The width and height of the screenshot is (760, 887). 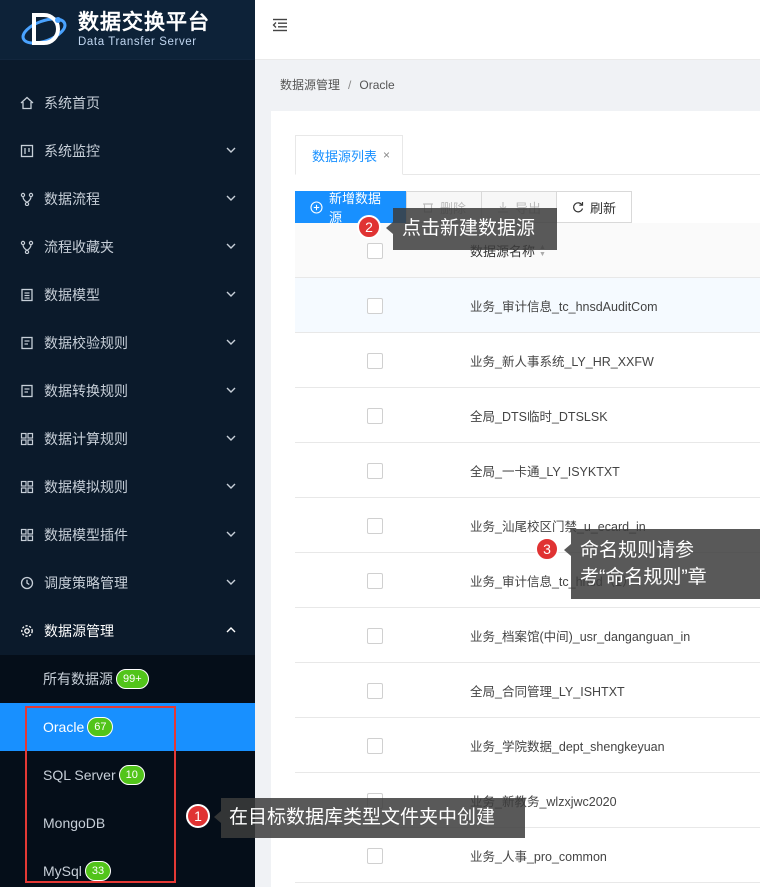 I want to click on close-icon: ×, so click(x=386, y=155).